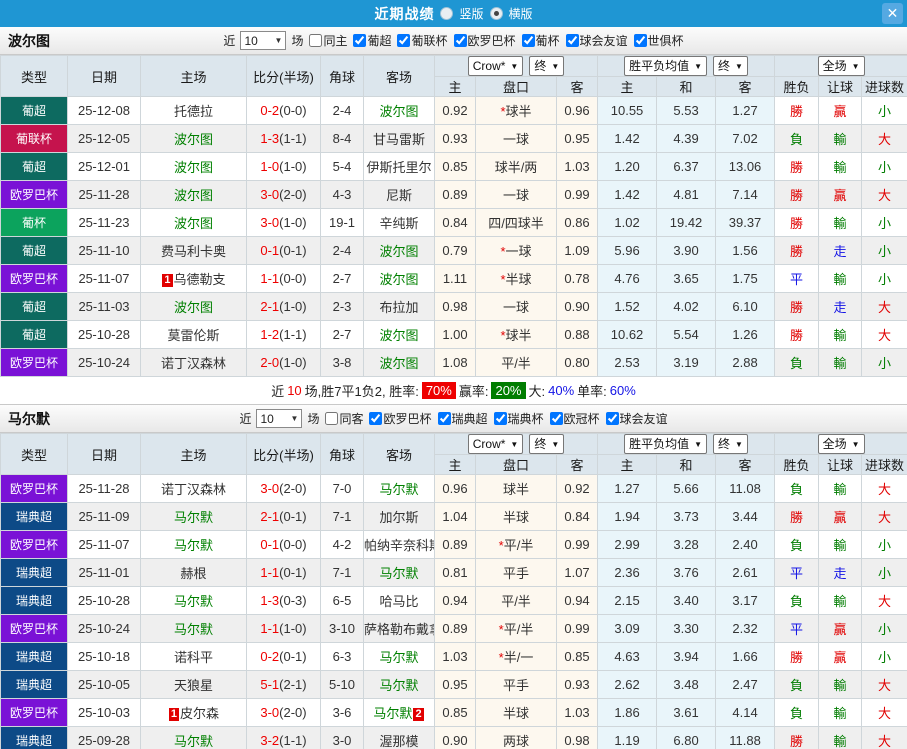 Image resolution: width=907 pixels, height=749 pixels. I want to click on avg-draw-odds: 3.73, so click(686, 516).